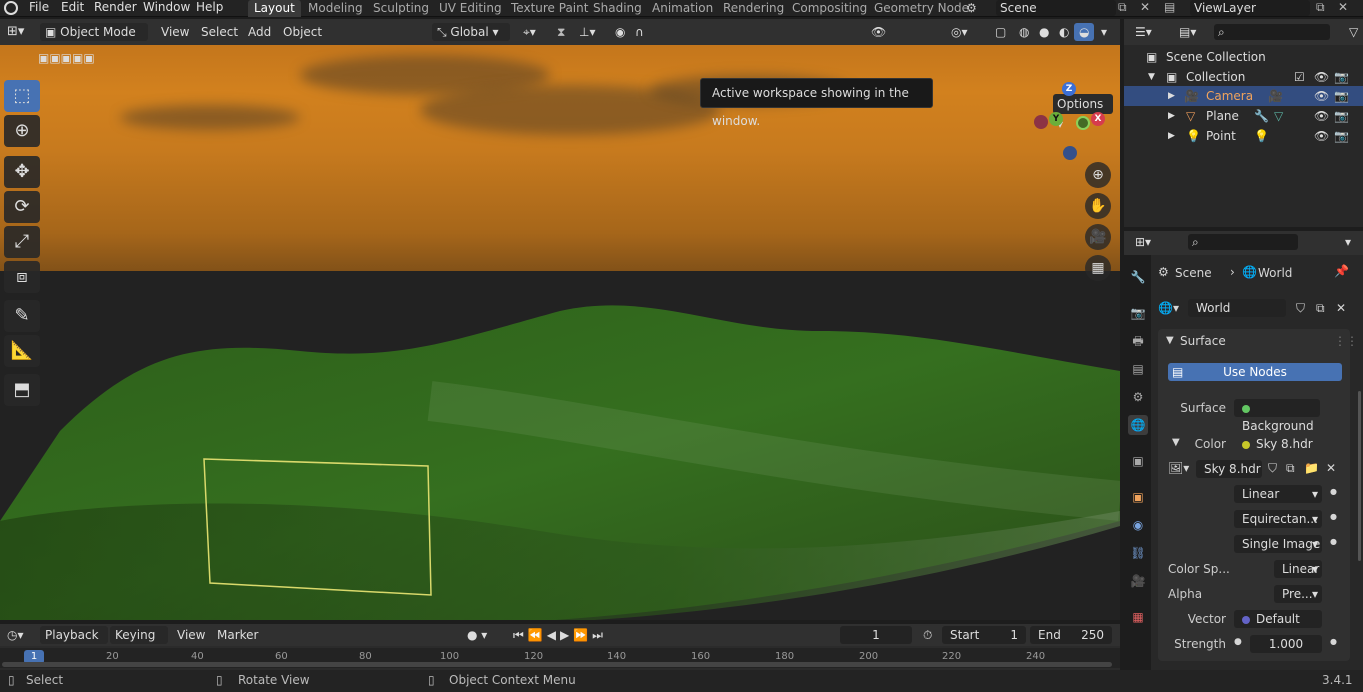 Image resolution: width=1363 pixels, height=692 pixels. I want to click on texture-tab-icon: ▦, so click(1138, 617).